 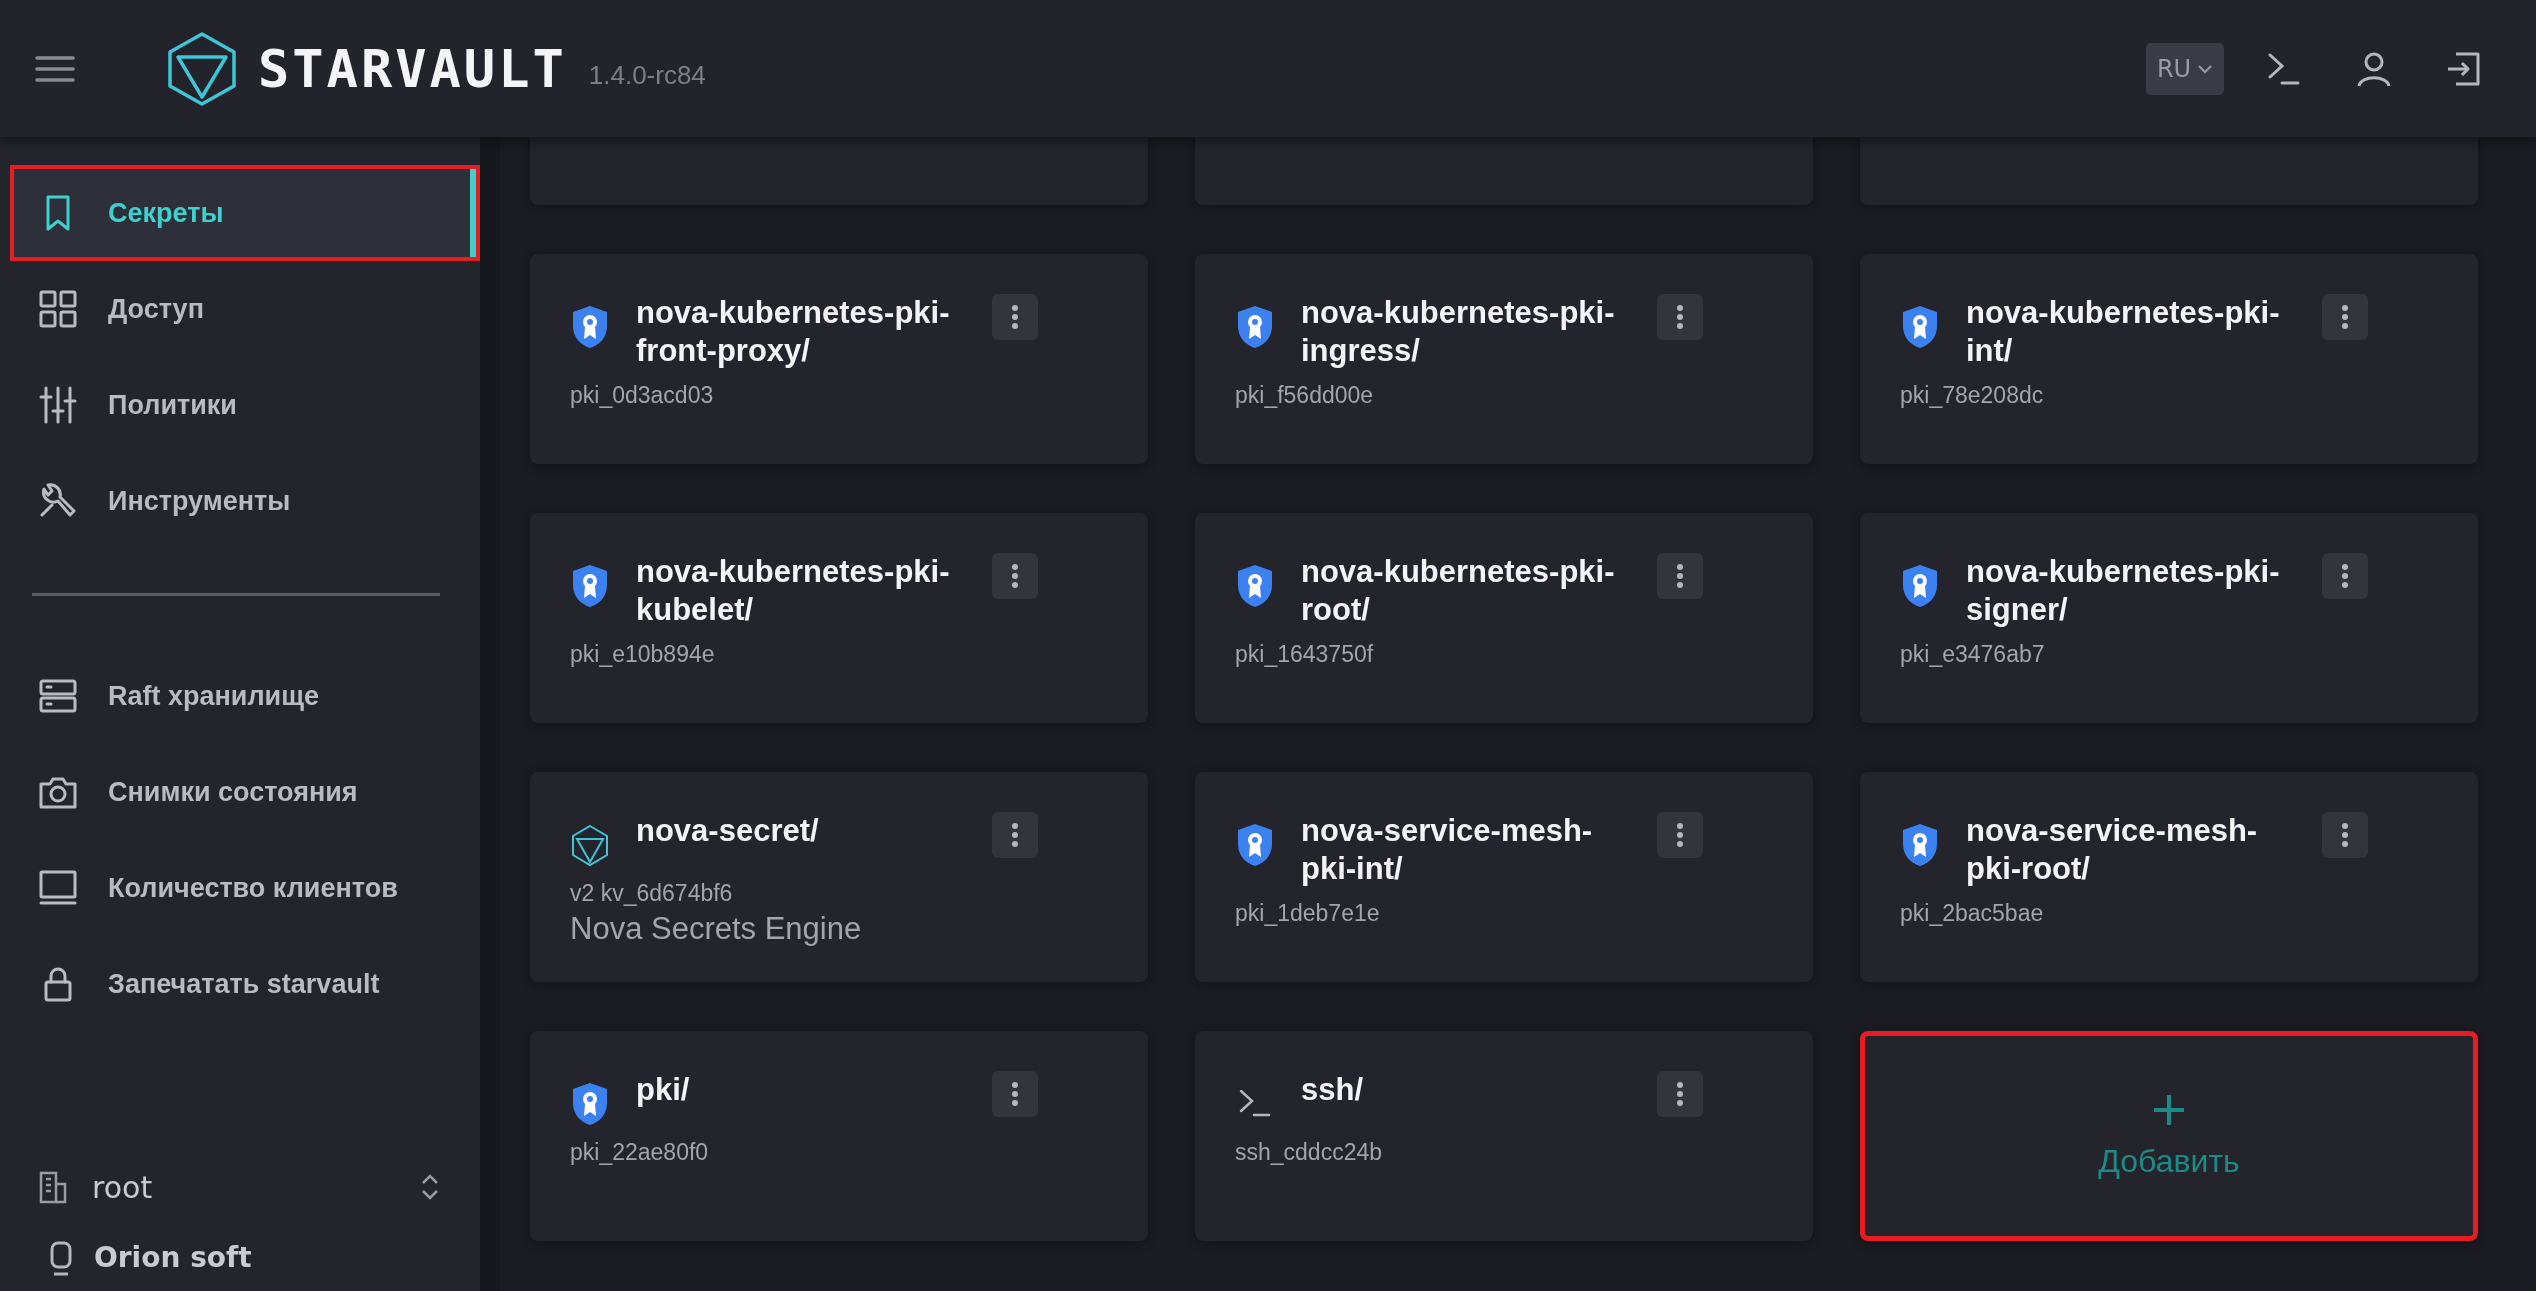 What do you see at coordinates (652, 893) in the screenshot?
I see `engine-accessor: v2 kv_6d674bf6` at bounding box center [652, 893].